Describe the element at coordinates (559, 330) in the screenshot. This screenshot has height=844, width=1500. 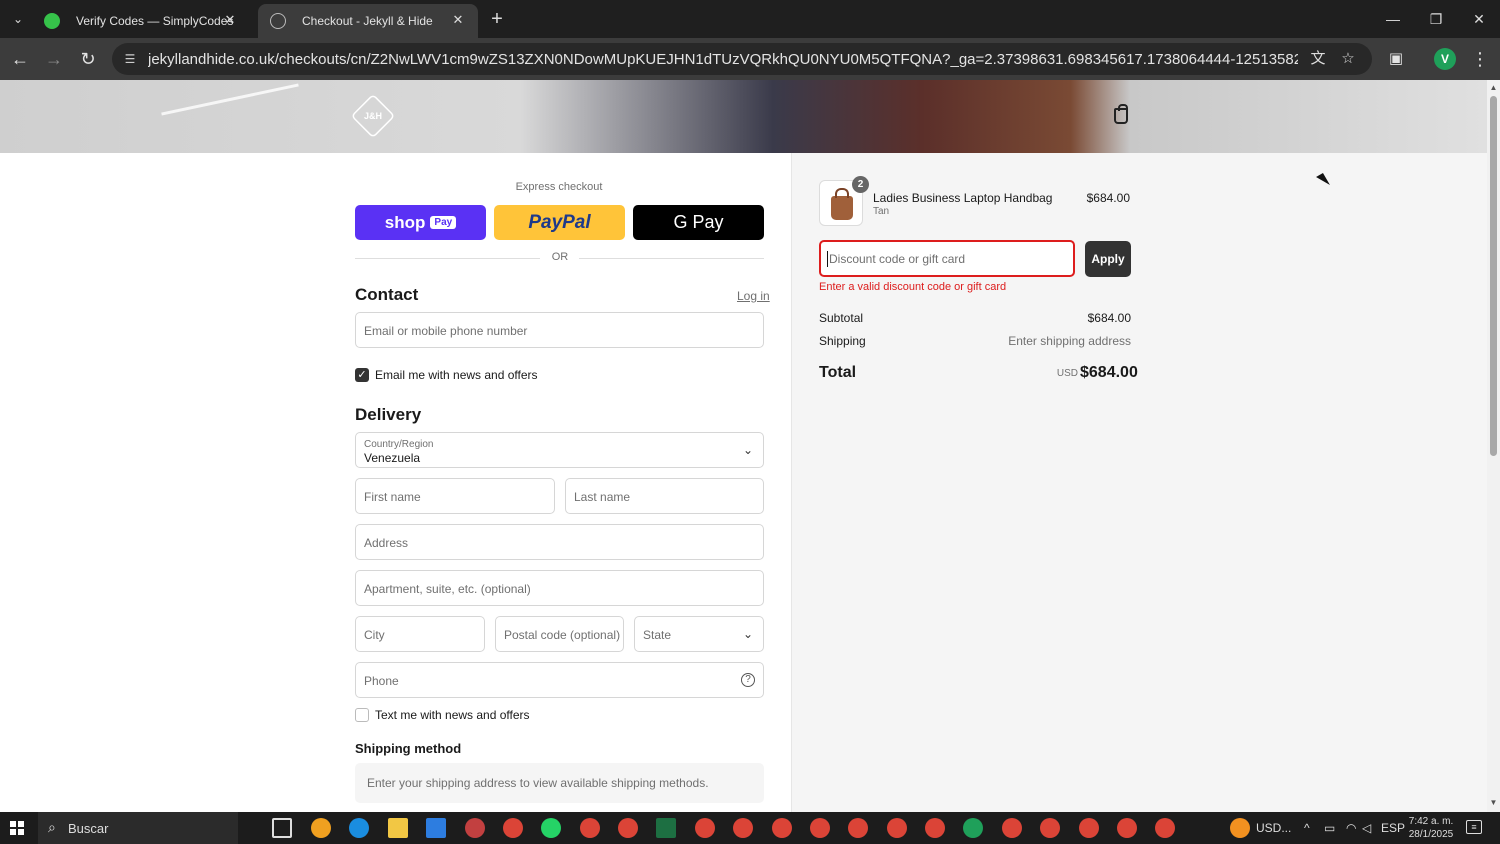
I see `email-field: Email or mobile phone number` at that location.